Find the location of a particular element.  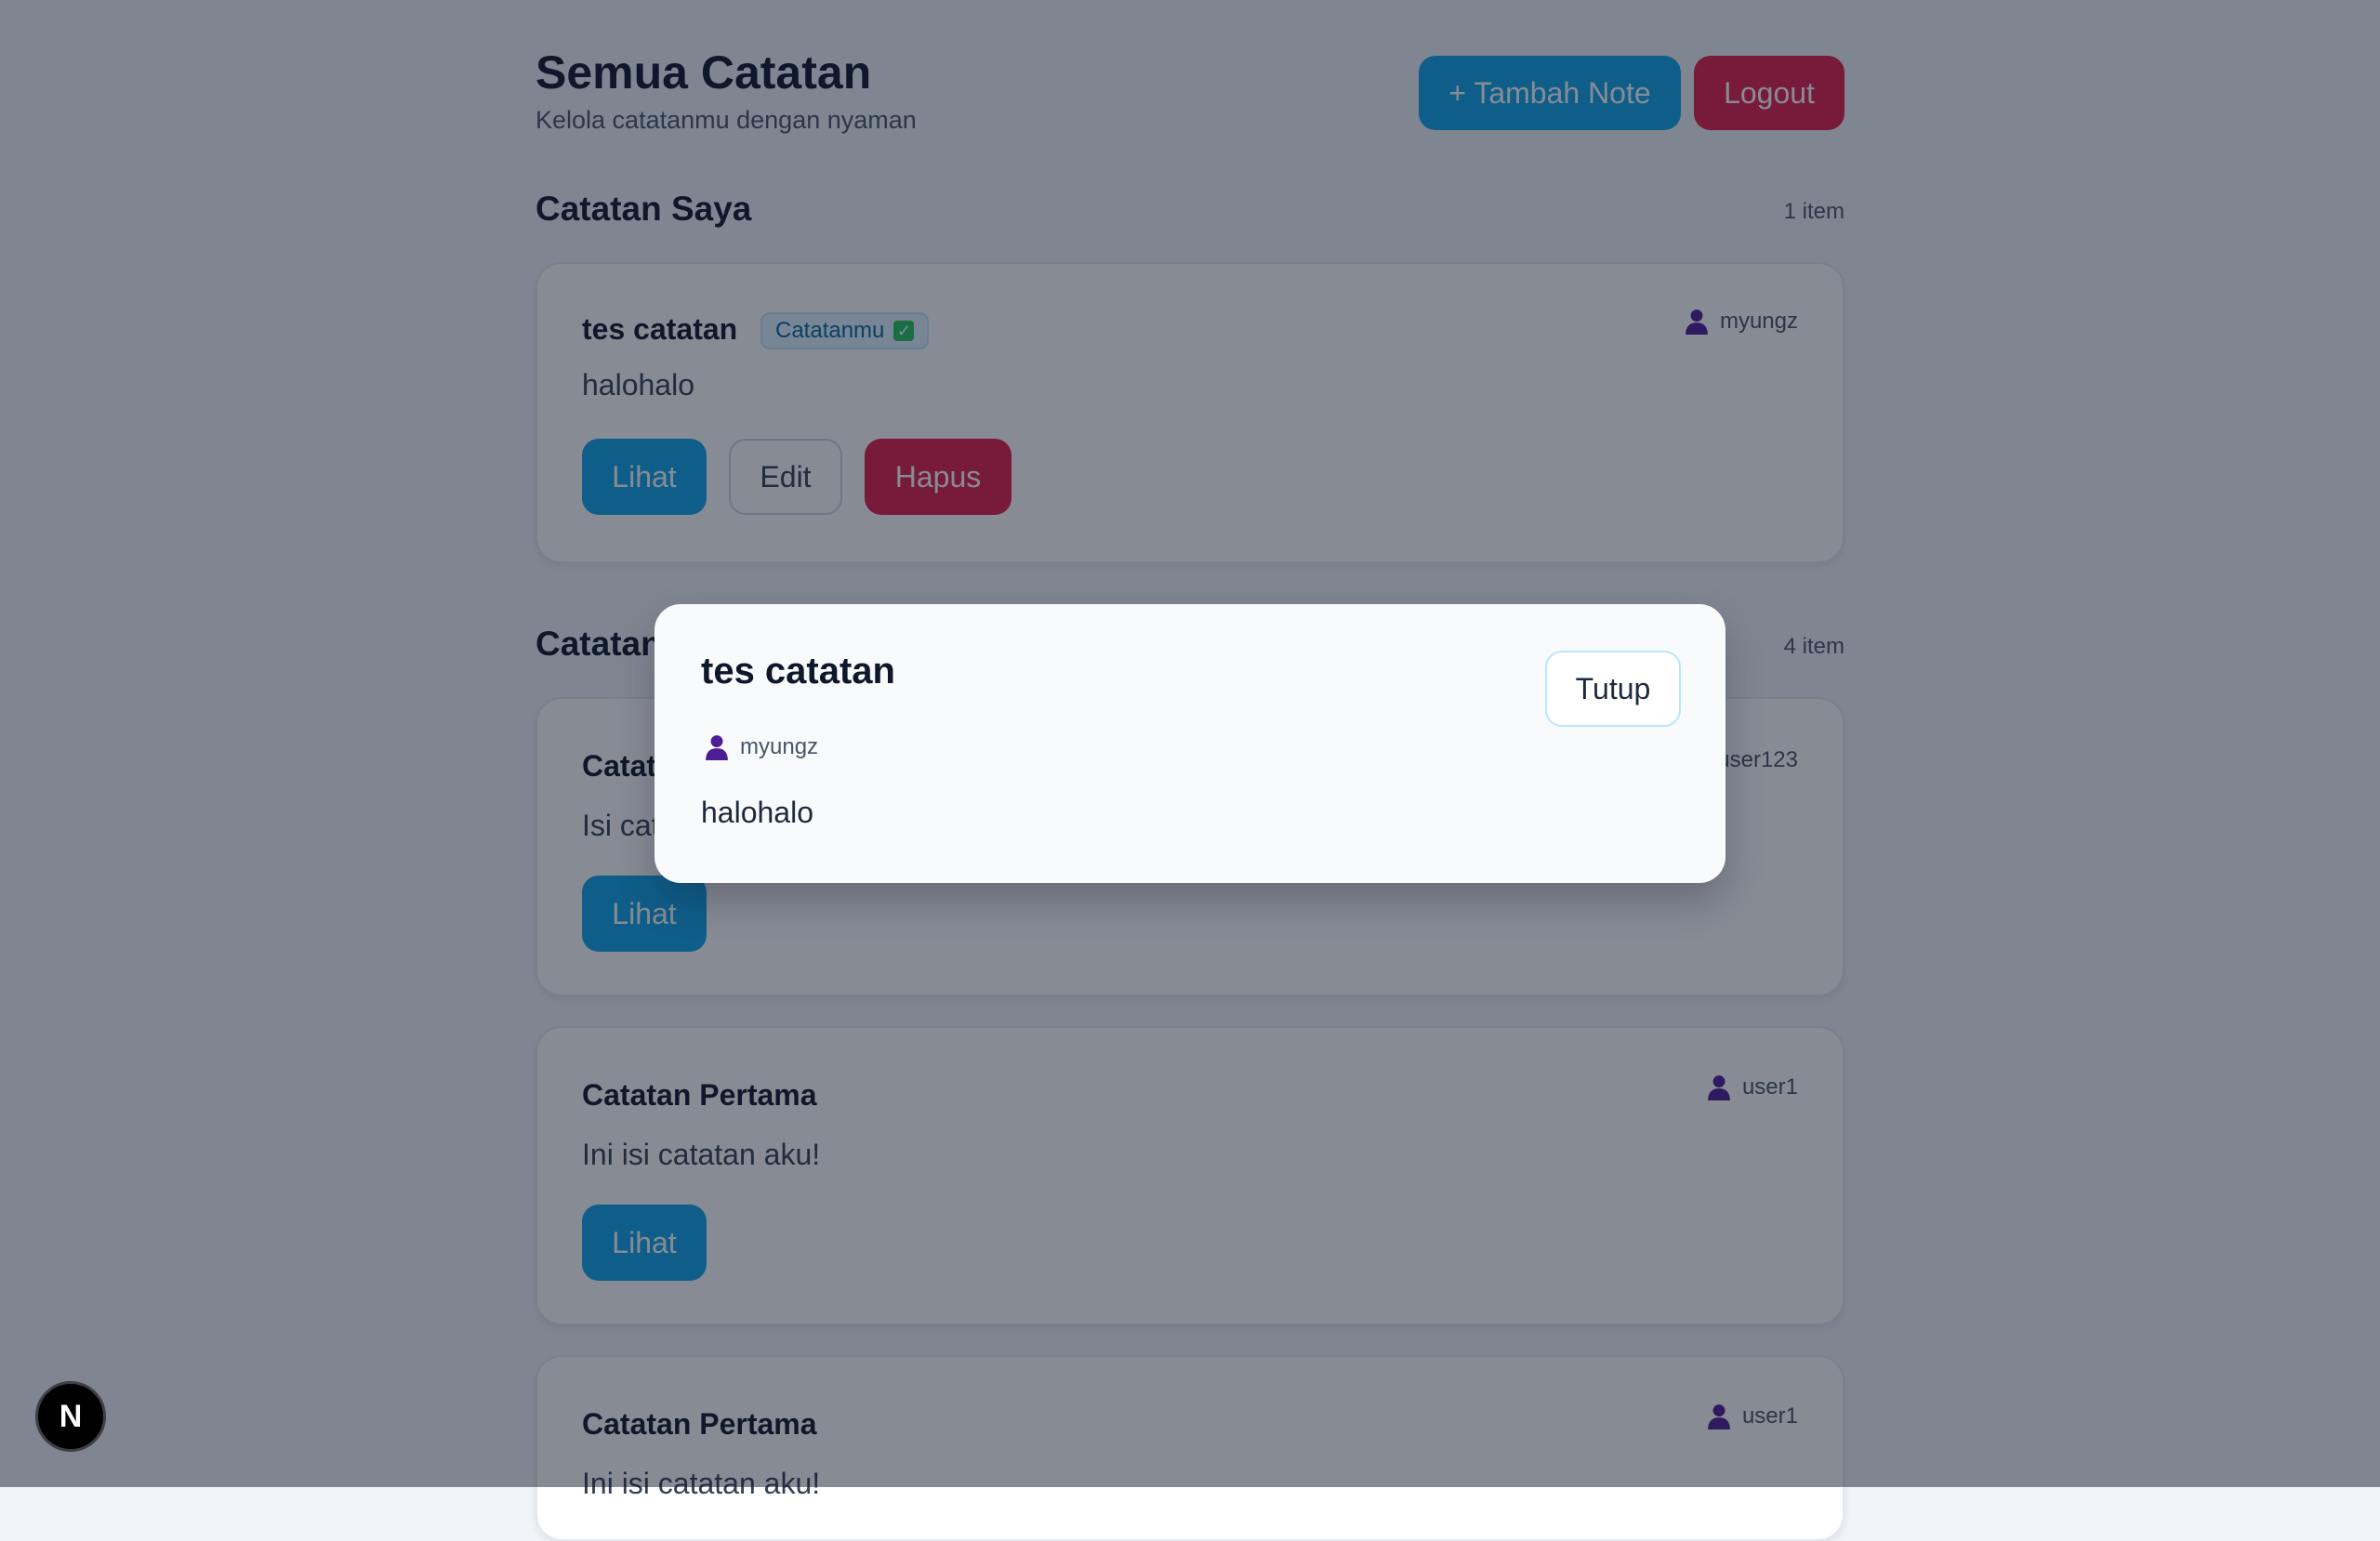

nextjs-dev-badge: N is located at coordinates (70, 1416).